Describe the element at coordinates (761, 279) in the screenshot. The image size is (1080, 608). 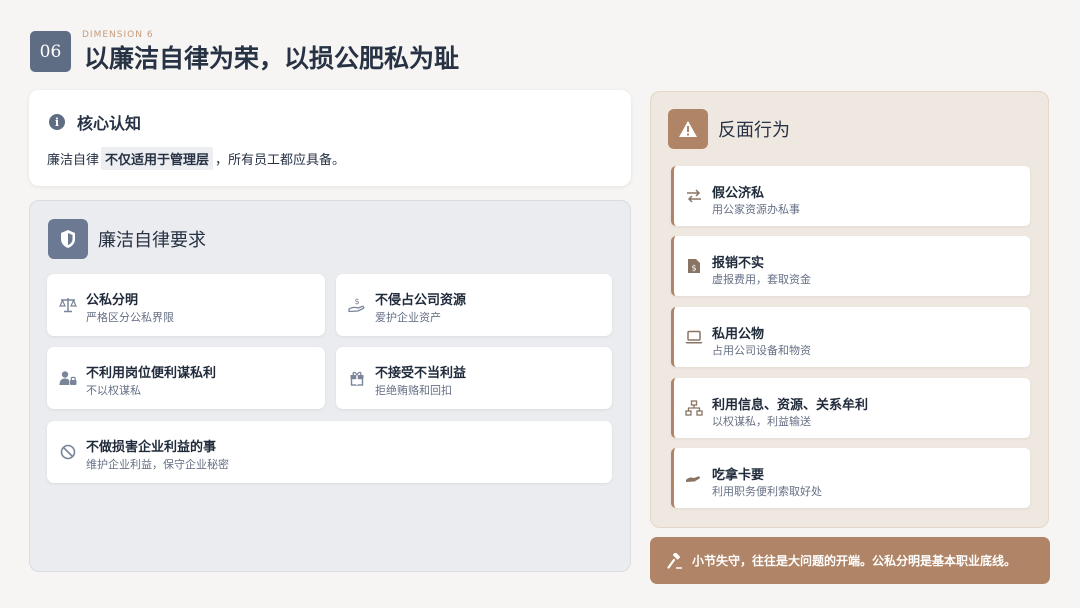
I see `negative-item-desc: 虚报费用，套取资金` at that location.